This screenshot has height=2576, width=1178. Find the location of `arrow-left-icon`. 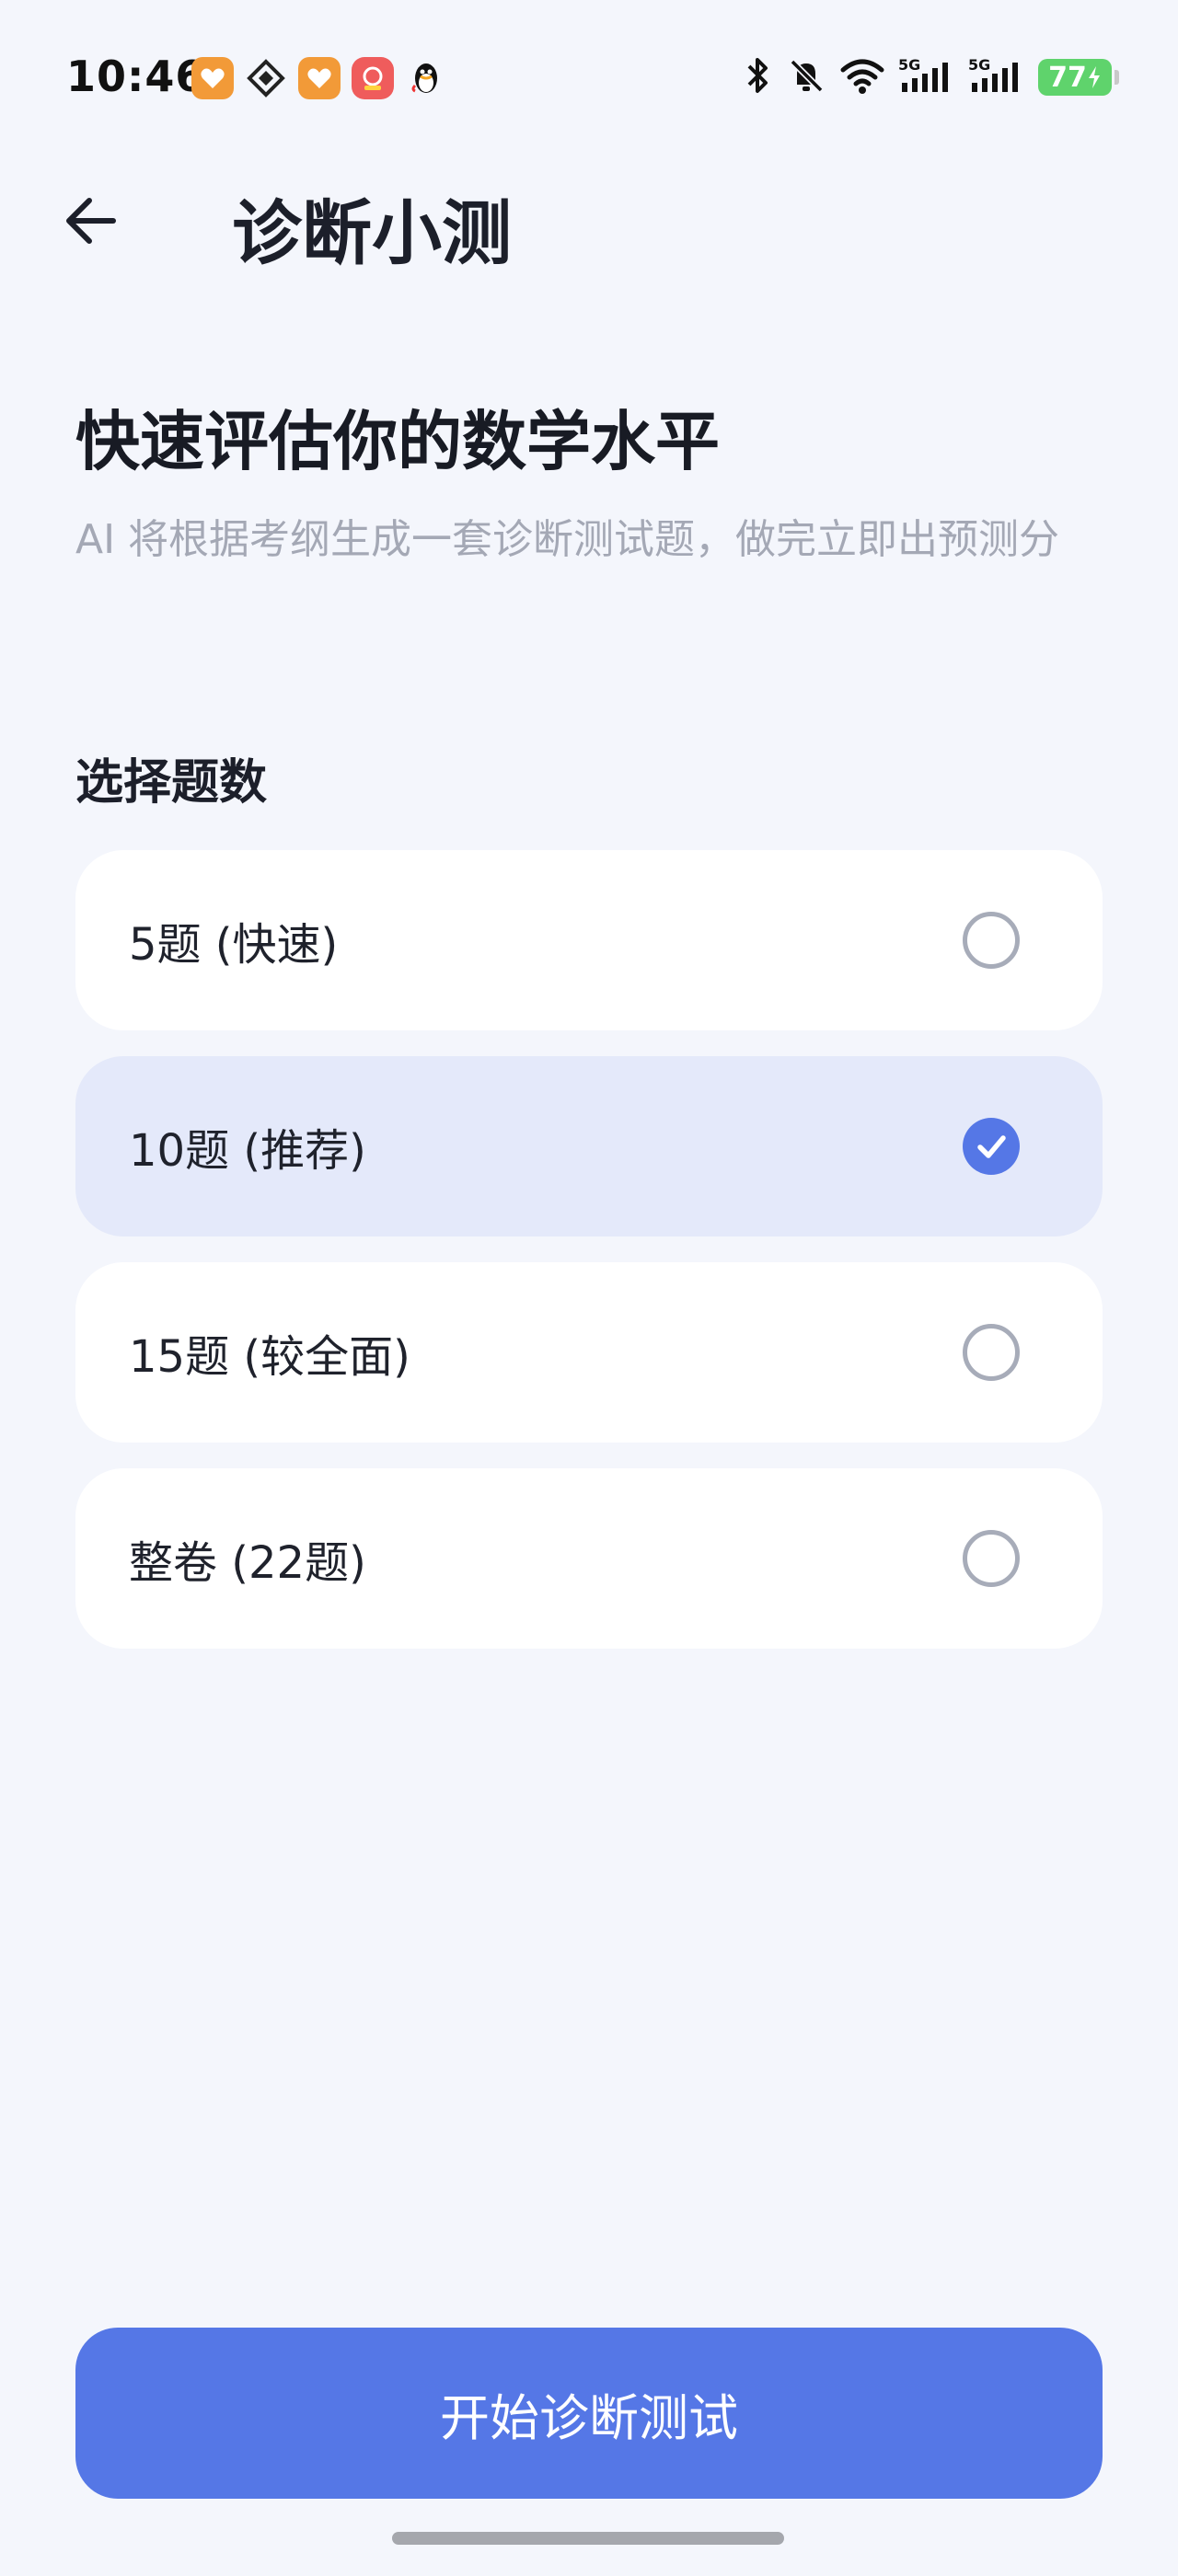

arrow-left-icon is located at coordinates (91, 221).